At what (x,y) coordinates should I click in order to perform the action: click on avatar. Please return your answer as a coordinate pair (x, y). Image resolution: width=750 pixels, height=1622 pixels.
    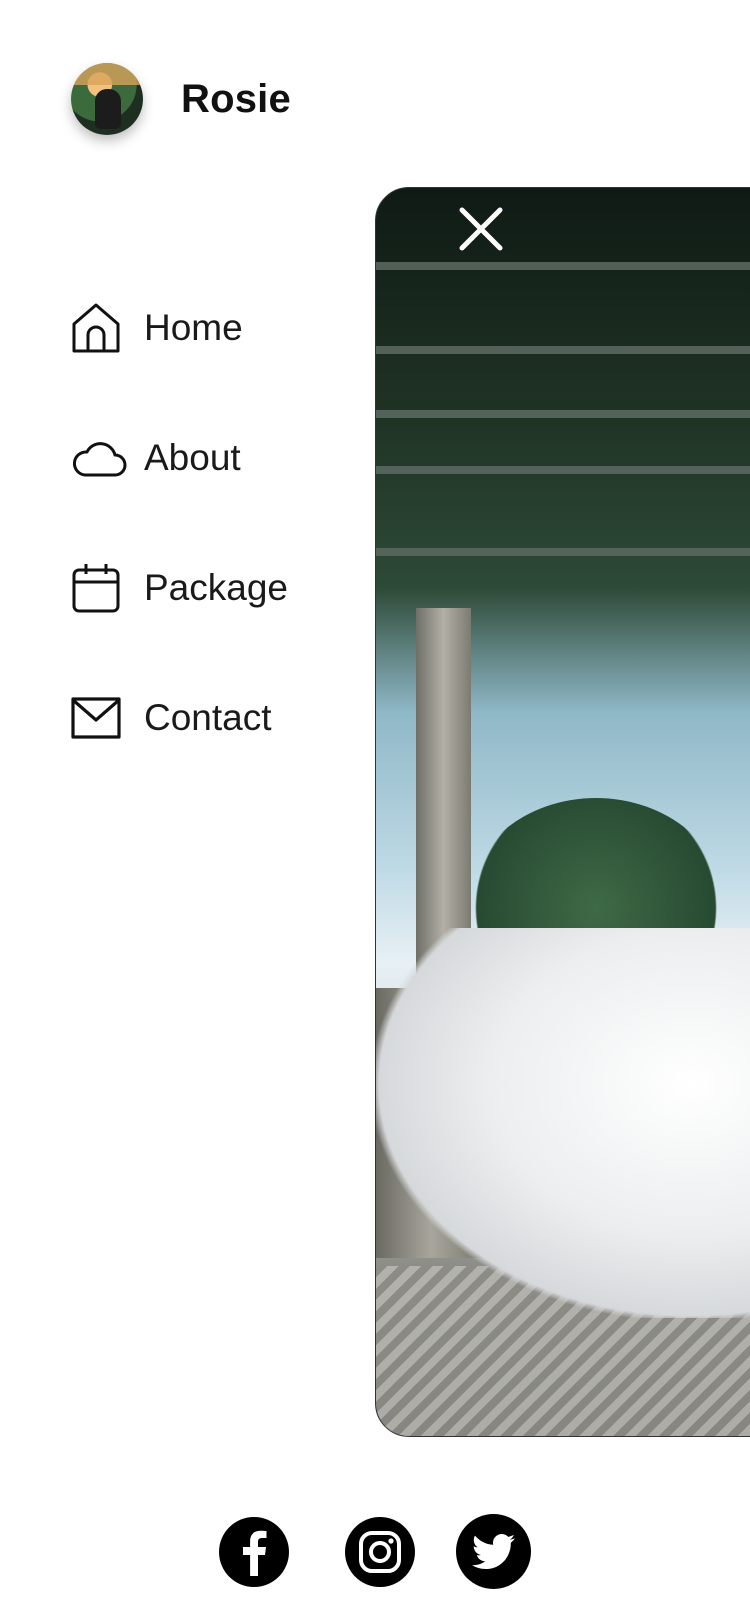
    Looking at the image, I should click on (107, 99).